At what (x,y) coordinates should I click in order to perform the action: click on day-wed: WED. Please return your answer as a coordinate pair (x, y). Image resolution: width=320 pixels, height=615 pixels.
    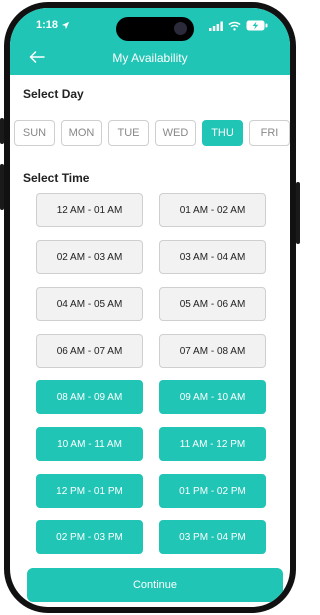
    Looking at the image, I should click on (175, 133).